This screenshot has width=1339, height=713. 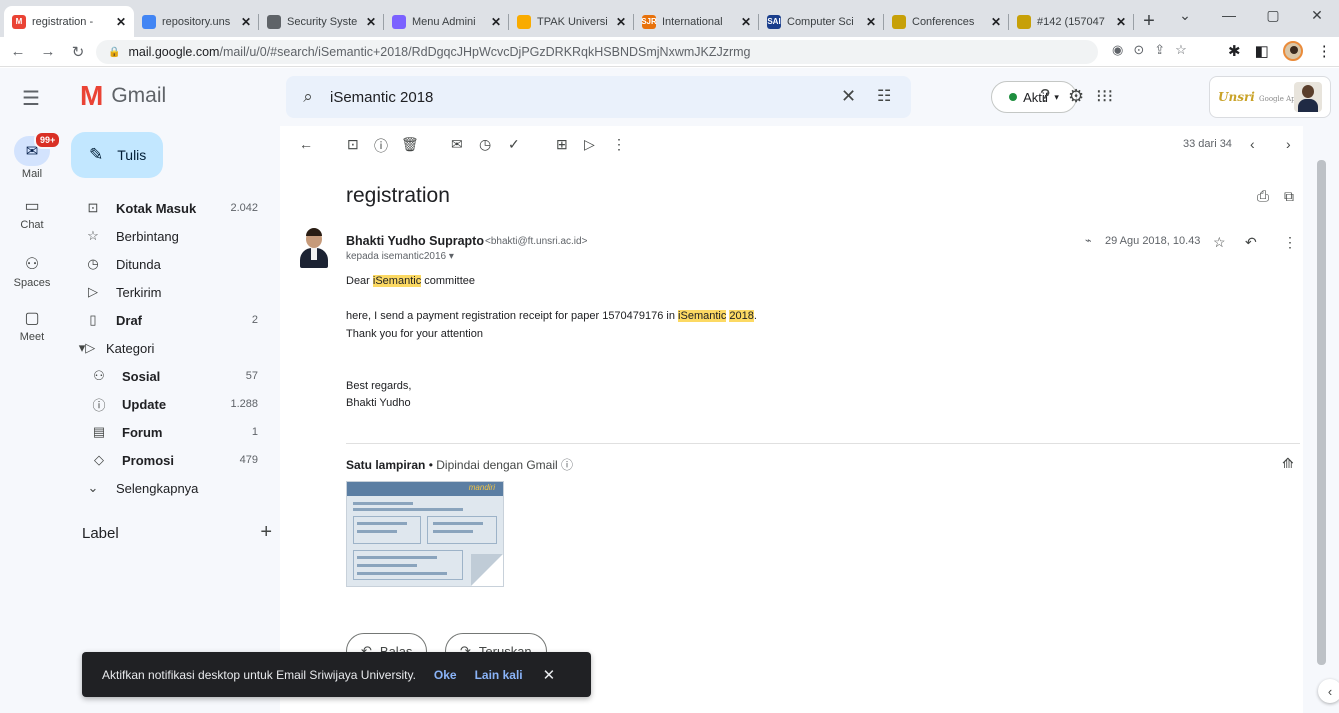 I want to click on nav-item-more: ⌄ Selengkapnya, so click(x=167, y=488).